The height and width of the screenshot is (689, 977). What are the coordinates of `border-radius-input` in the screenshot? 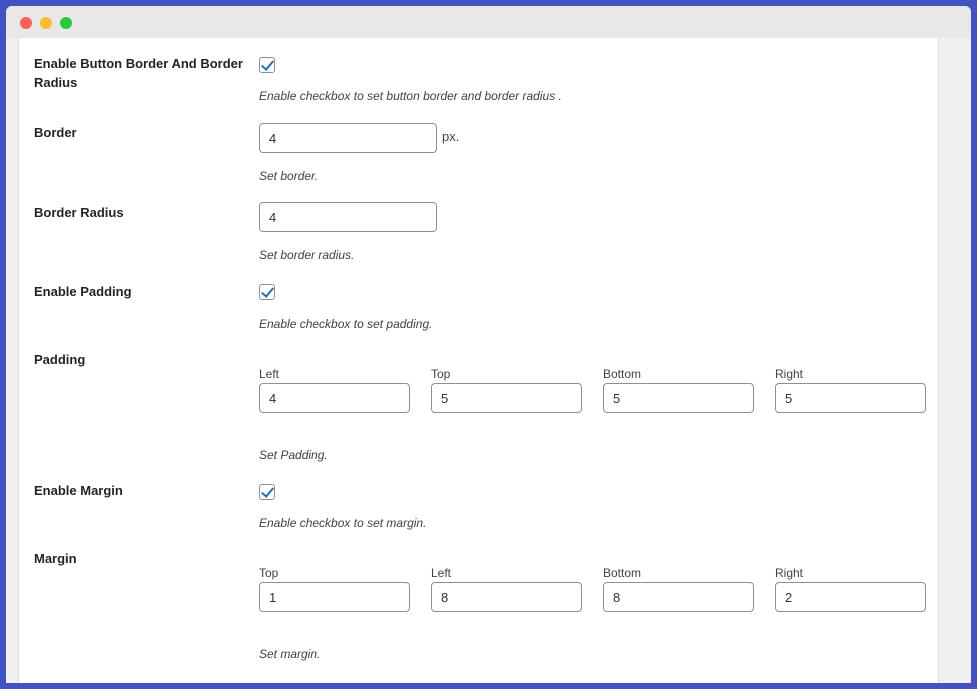 It's located at (348, 217).